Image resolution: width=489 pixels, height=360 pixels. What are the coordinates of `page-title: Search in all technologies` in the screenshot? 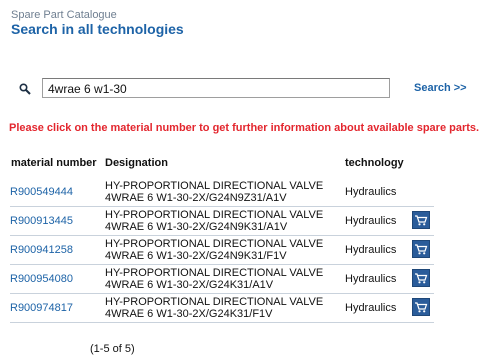 It's located at (97, 29).